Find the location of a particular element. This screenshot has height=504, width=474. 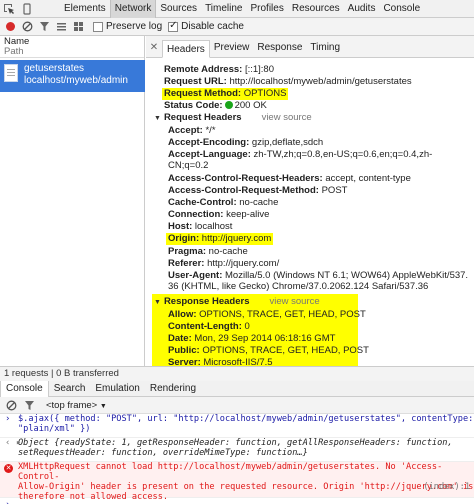

preserve-log-checkbox: Preserve log is located at coordinates (127, 26).